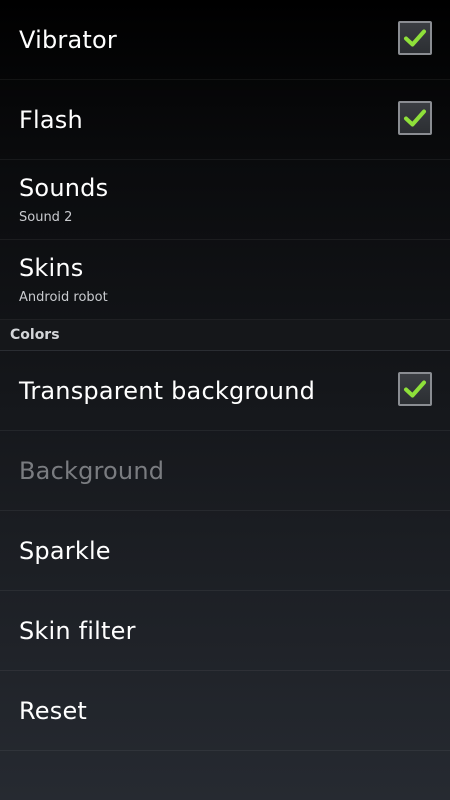 This screenshot has height=800, width=450. Describe the element at coordinates (64, 188) in the screenshot. I see `setting-sounds-title: Sounds` at that location.